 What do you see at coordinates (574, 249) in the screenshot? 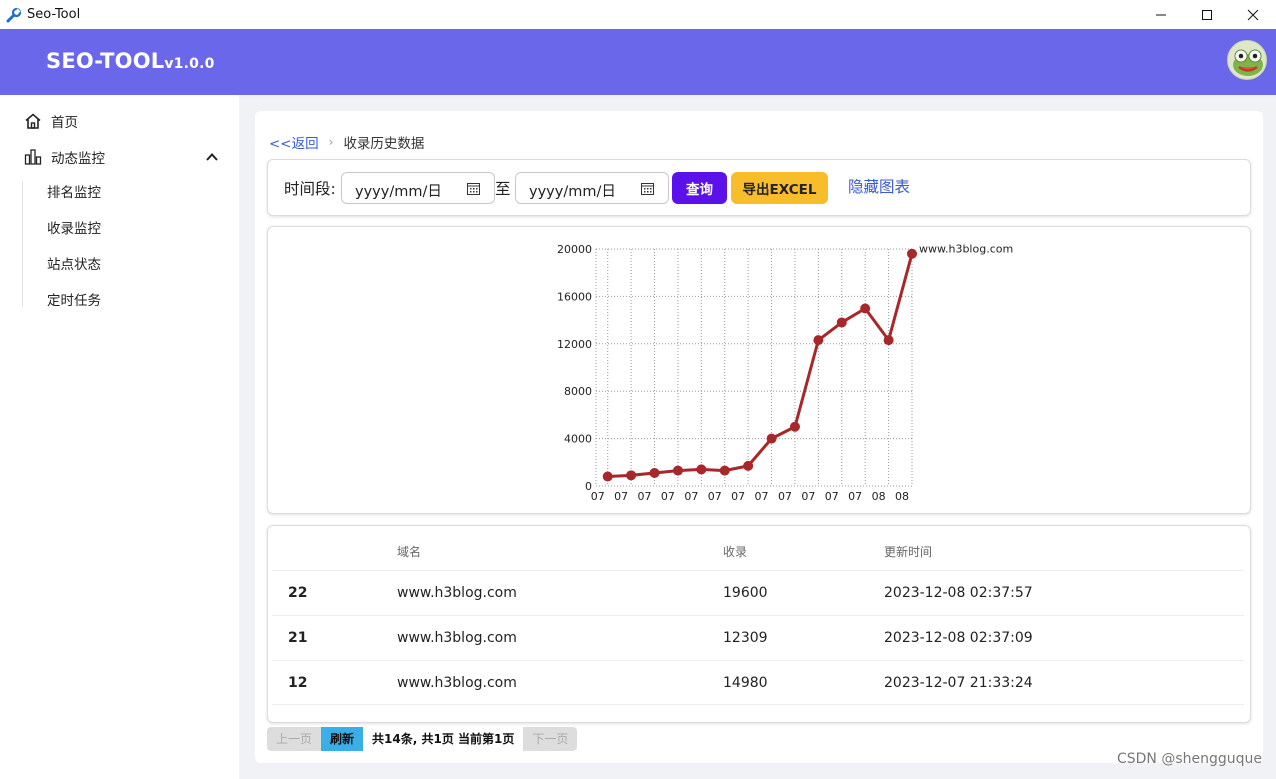
I see `y-tick-label: 20000` at bounding box center [574, 249].